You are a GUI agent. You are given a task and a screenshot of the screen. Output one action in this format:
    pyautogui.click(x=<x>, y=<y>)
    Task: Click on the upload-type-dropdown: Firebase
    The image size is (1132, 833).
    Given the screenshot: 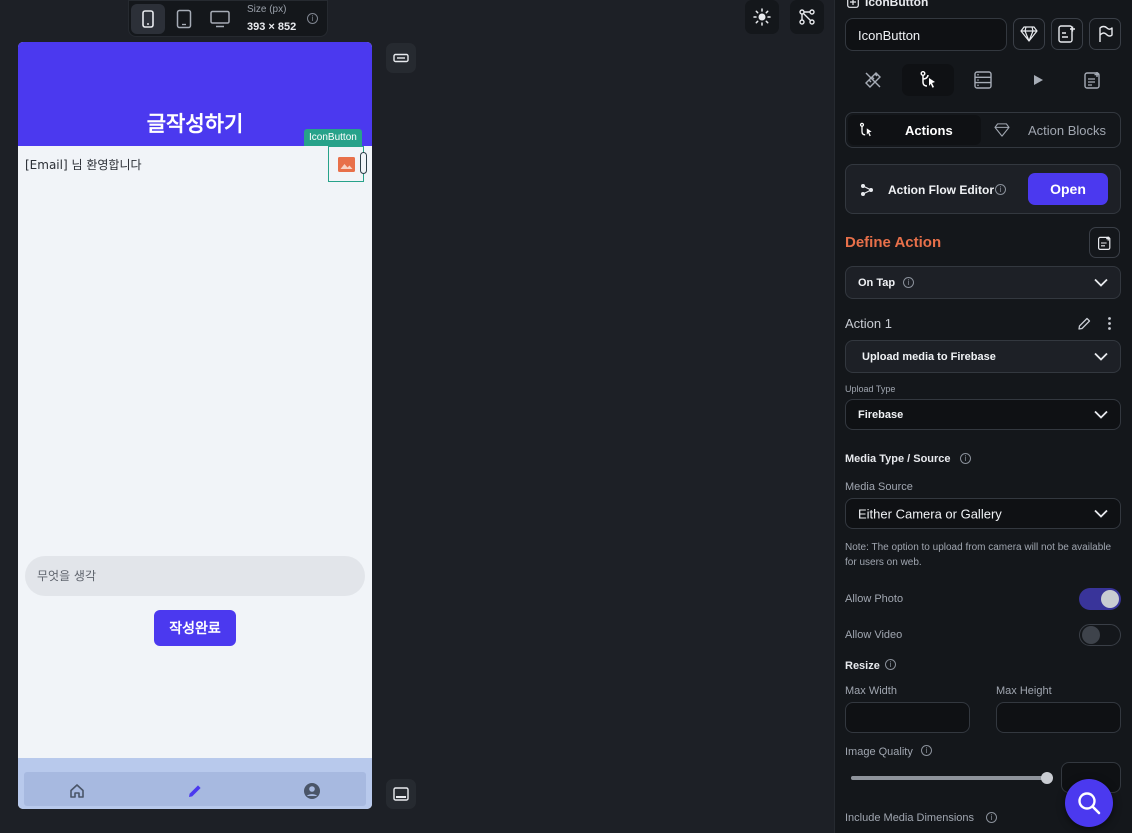 What is the action you would take?
    pyautogui.click(x=983, y=414)
    